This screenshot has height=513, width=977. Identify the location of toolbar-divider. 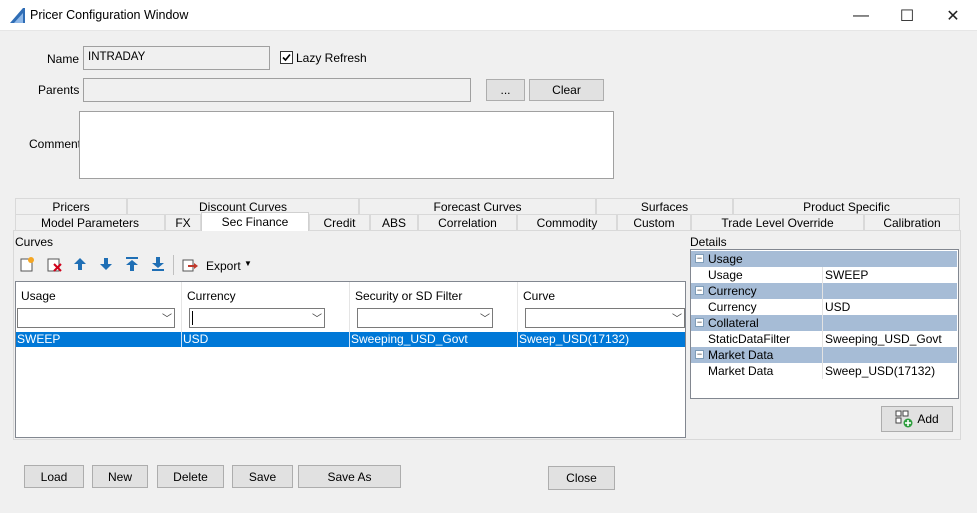
(173, 265).